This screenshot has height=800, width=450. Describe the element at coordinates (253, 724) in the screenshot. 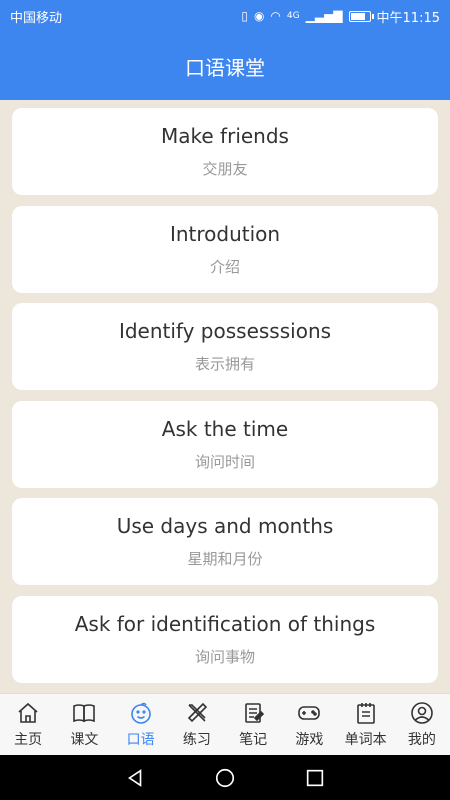

I see `tab-notes: 笔记` at that location.